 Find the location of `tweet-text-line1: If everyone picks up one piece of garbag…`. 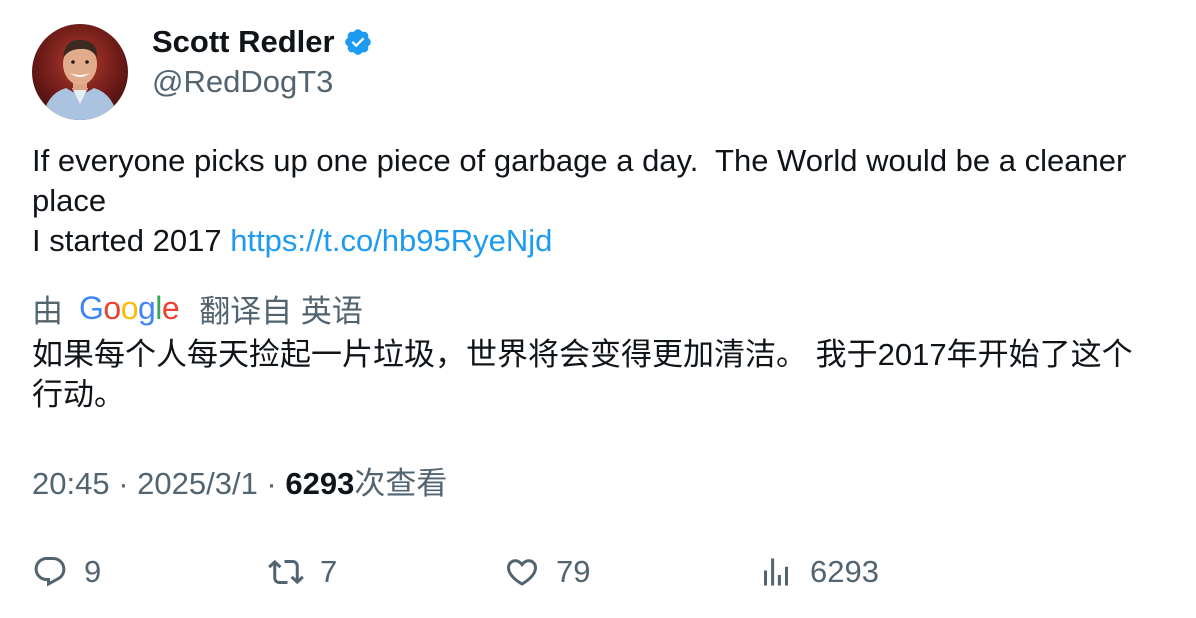

tweet-text-line1: If everyone picks up one piece of garbag… is located at coordinates (583, 180).